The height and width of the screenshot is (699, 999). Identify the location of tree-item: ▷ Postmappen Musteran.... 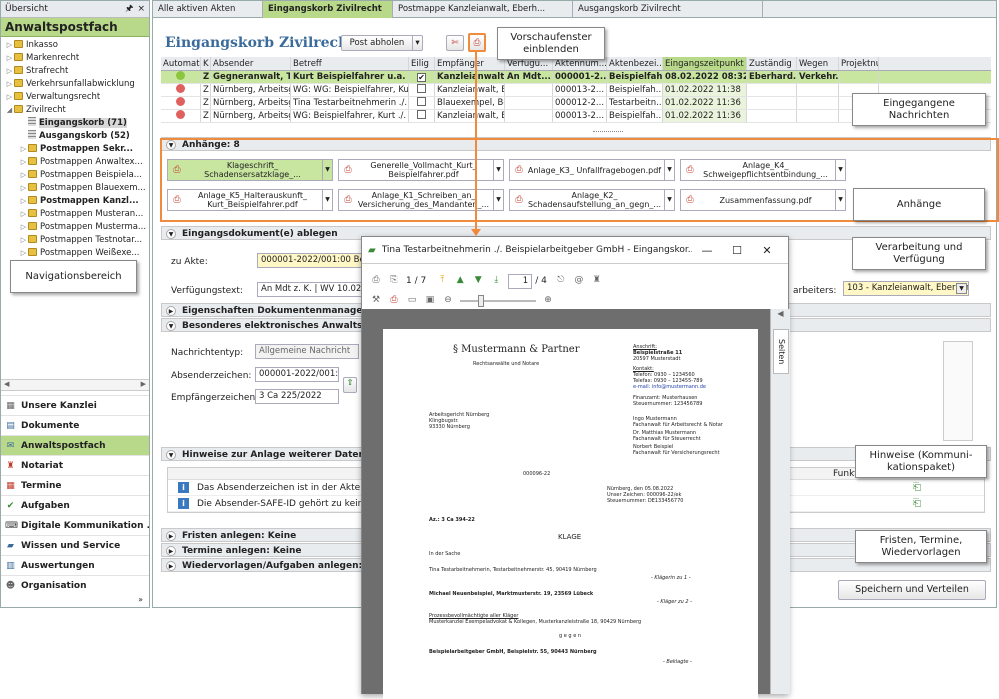
(75, 214).